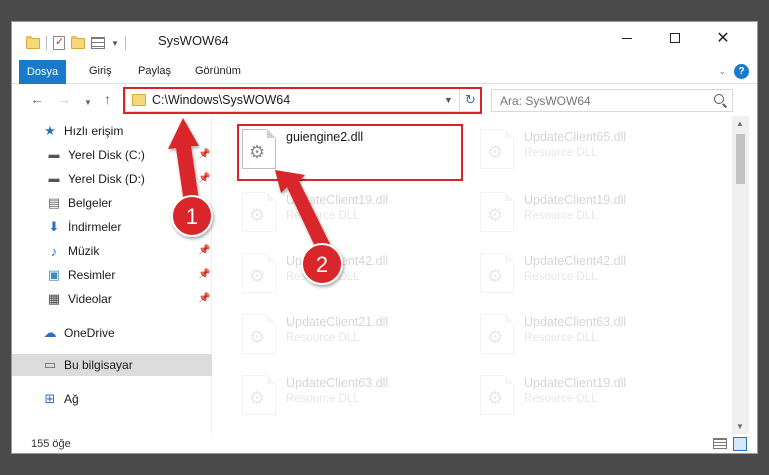 Image resolution: width=769 pixels, height=475 pixels. I want to click on large-icons-view-icon, so click(740, 444).